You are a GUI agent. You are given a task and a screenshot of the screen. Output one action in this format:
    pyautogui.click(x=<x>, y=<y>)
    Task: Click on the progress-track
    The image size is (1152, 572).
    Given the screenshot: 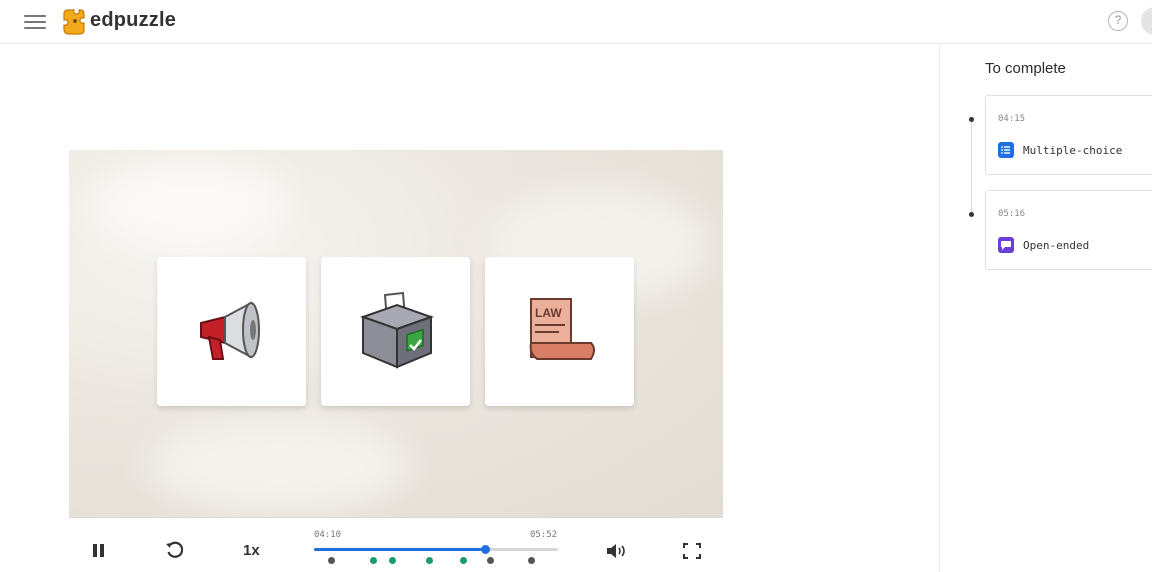 What is the action you would take?
    pyautogui.click(x=436, y=549)
    